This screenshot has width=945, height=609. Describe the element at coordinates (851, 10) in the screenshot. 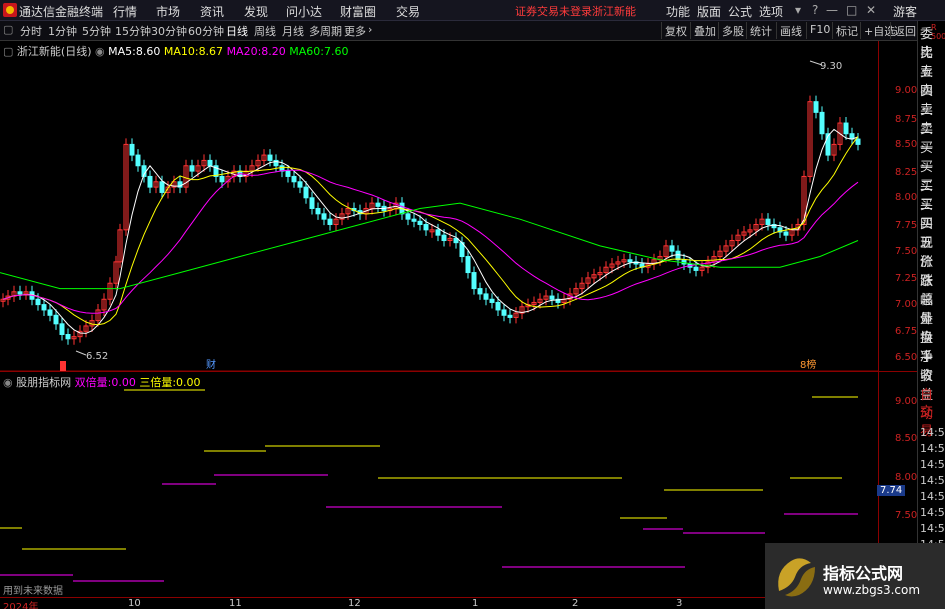

I see `maximize-icon: □` at that location.